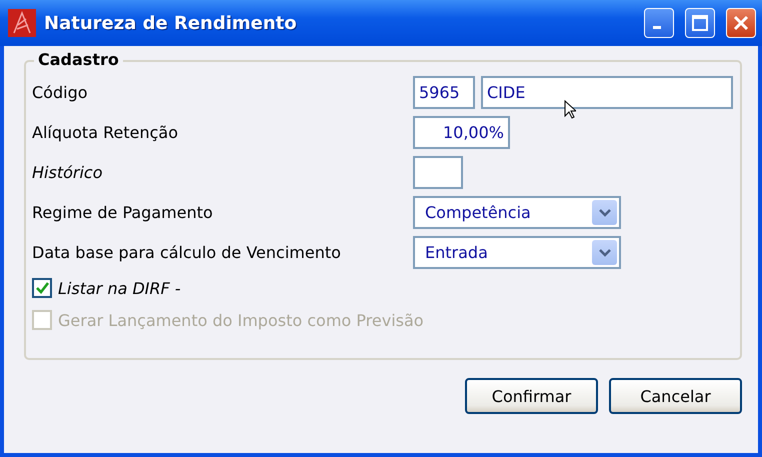 The width and height of the screenshot is (762, 457). Describe the element at coordinates (461, 132) in the screenshot. I see `rate-field: 10,00%` at that location.